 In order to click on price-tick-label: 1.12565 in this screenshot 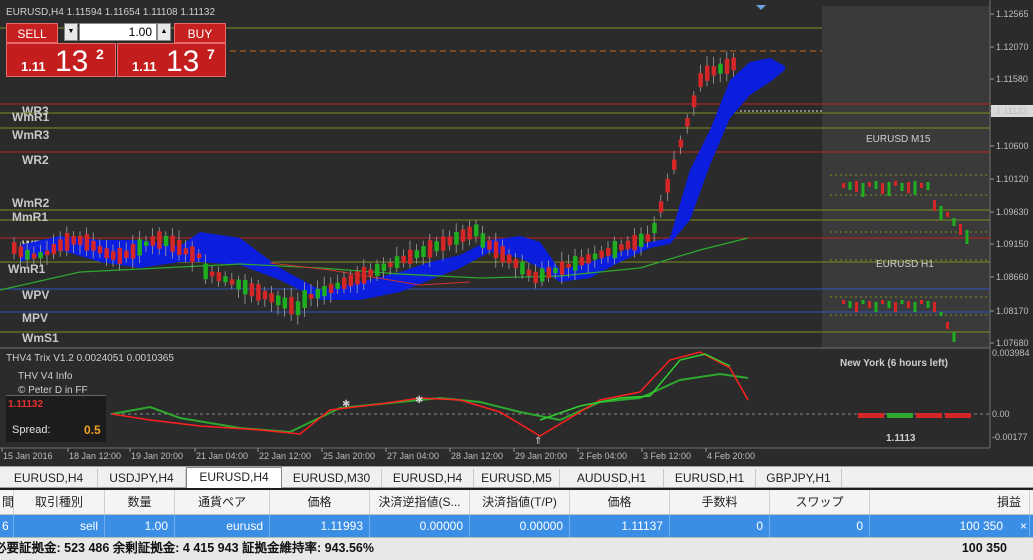, I will do `click(1012, 14)`.